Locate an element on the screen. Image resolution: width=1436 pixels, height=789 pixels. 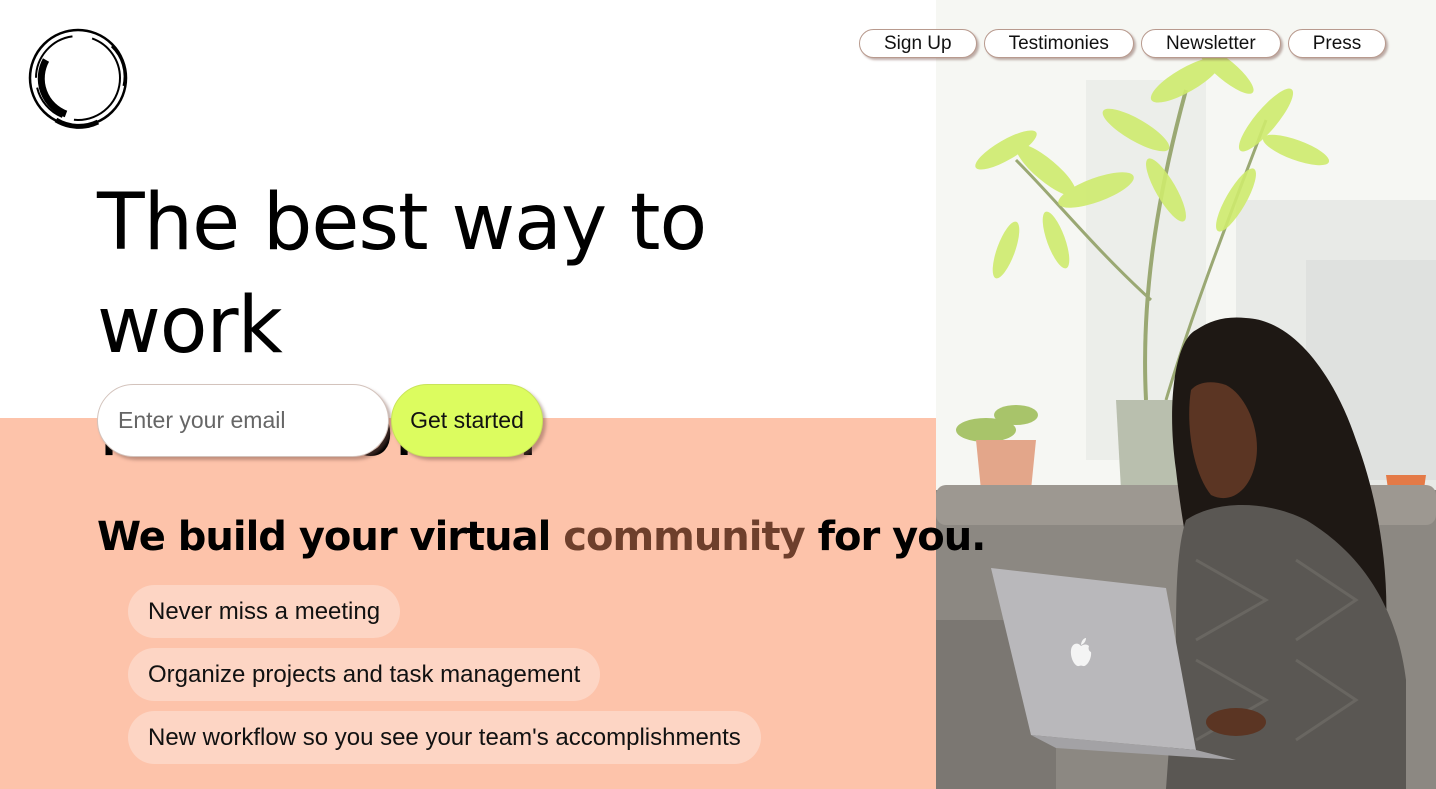
feature-pill-meetings: Never miss a meeting is located at coordinates (264, 611).